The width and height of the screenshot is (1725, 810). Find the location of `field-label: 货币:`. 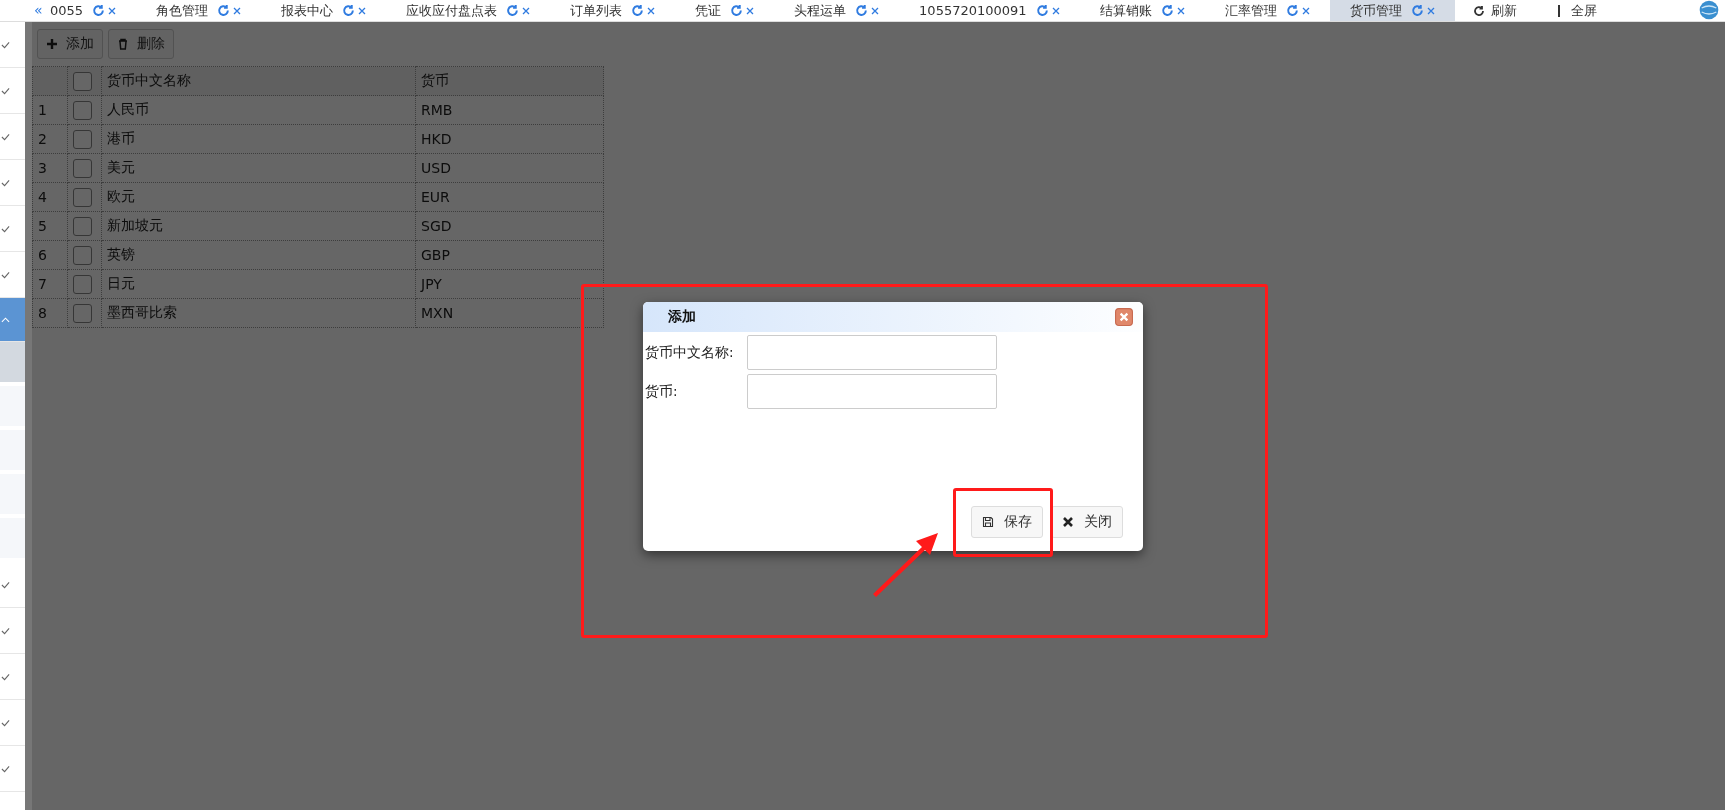

field-label: 货币: is located at coordinates (662, 391).